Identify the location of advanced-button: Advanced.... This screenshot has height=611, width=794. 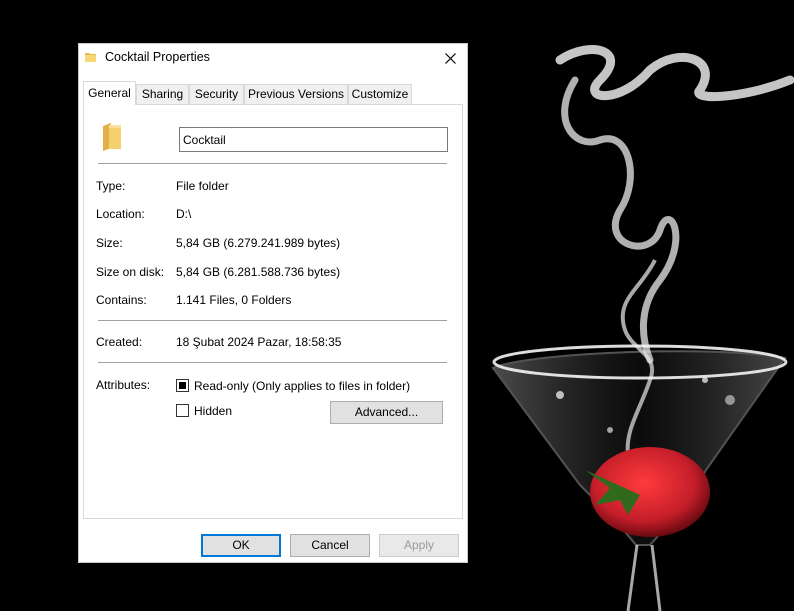
(386, 412).